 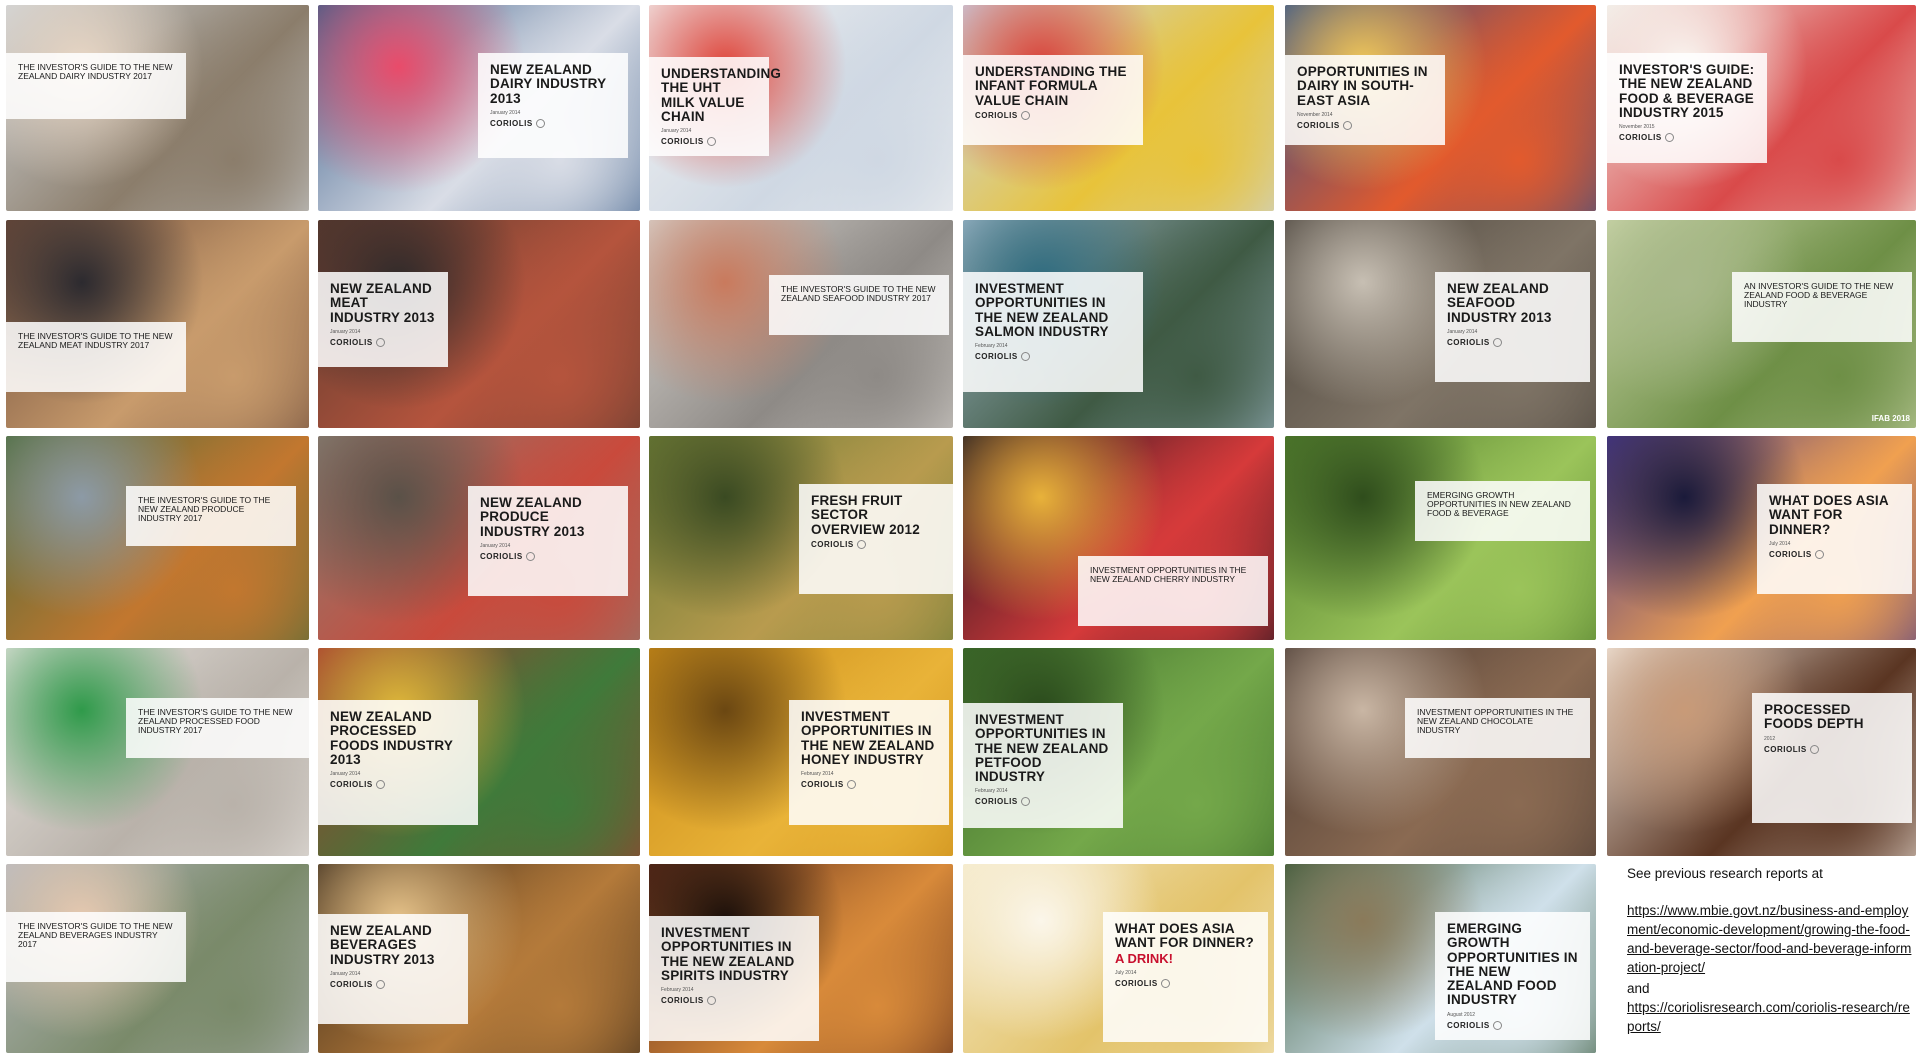 What do you see at coordinates (1832, 758) in the screenshot?
I see `cover-title-panel: PROCESSED FOODS DEPTH 2012 CORIOLIS` at bounding box center [1832, 758].